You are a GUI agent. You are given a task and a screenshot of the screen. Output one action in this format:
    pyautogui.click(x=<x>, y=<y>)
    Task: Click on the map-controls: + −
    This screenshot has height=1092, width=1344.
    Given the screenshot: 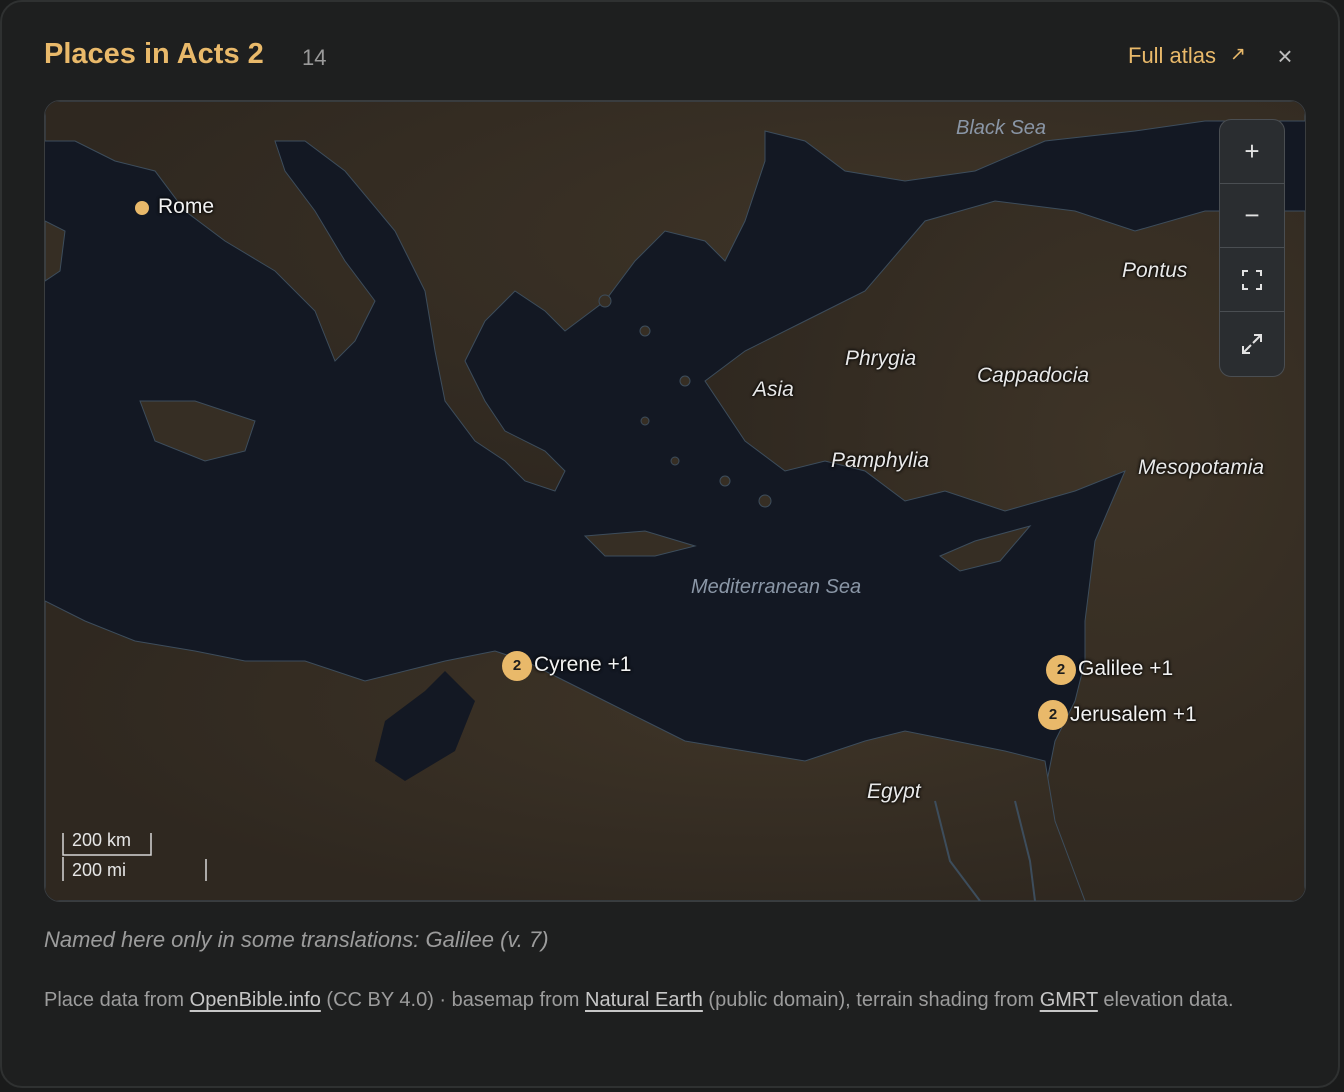 What is the action you would take?
    pyautogui.click(x=1252, y=248)
    